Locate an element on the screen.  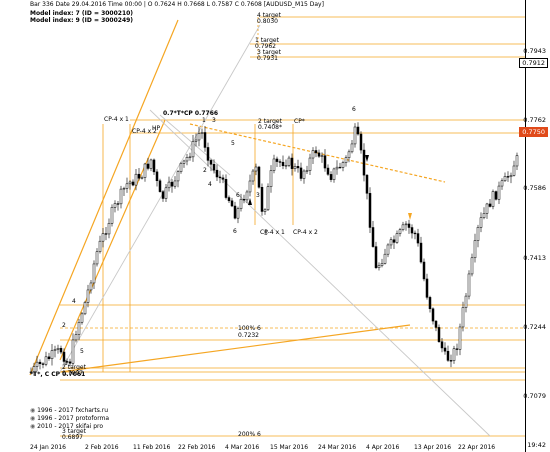
price-highlight: 0.7912 is located at coordinates (533, 63).